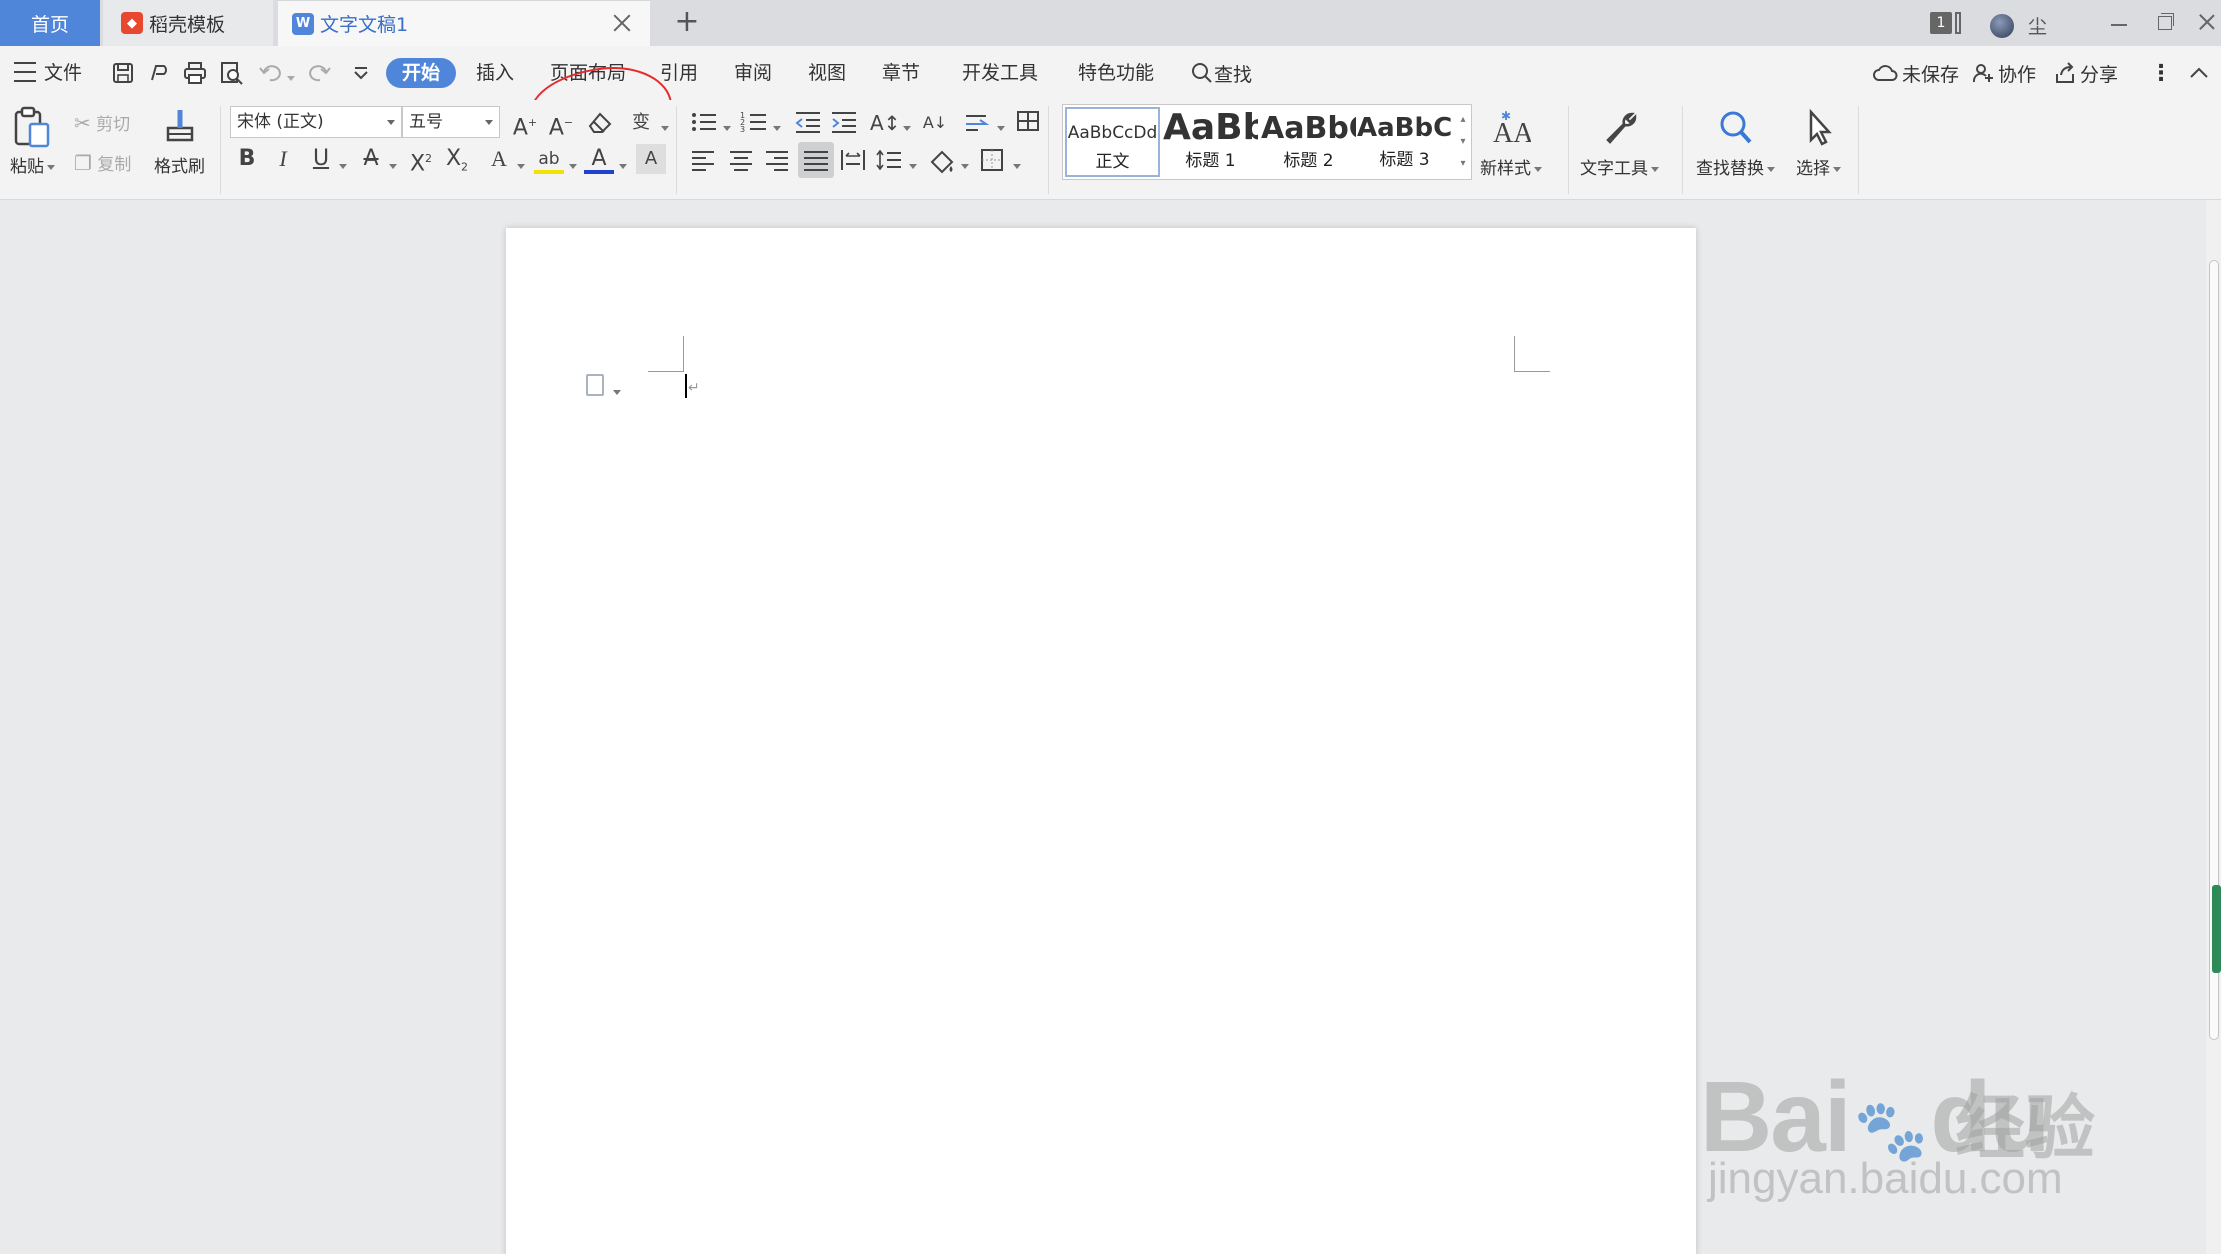 The image size is (2221, 1254). I want to click on style-heading-3: AaBbCc 标题 3, so click(1404, 142).